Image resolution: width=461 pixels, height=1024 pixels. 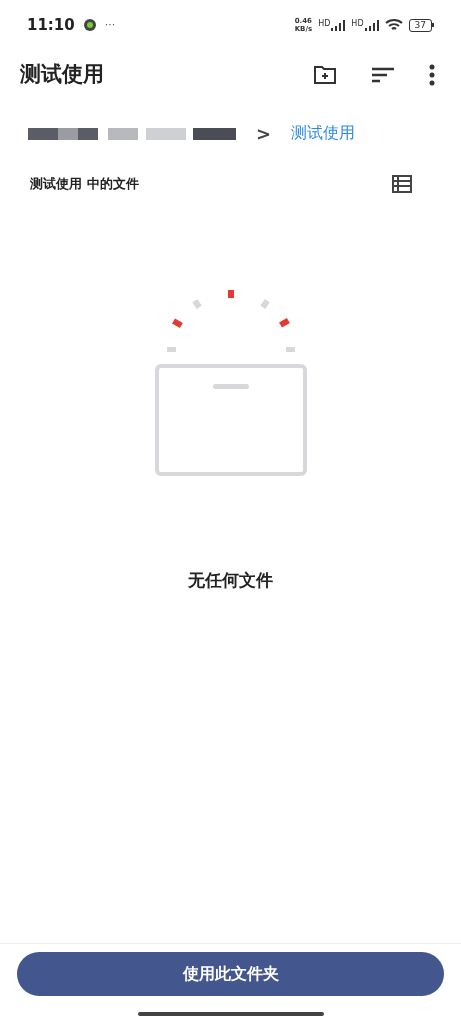 What do you see at coordinates (62, 75) in the screenshot?
I see `page-title: 测试使用` at bounding box center [62, 75].